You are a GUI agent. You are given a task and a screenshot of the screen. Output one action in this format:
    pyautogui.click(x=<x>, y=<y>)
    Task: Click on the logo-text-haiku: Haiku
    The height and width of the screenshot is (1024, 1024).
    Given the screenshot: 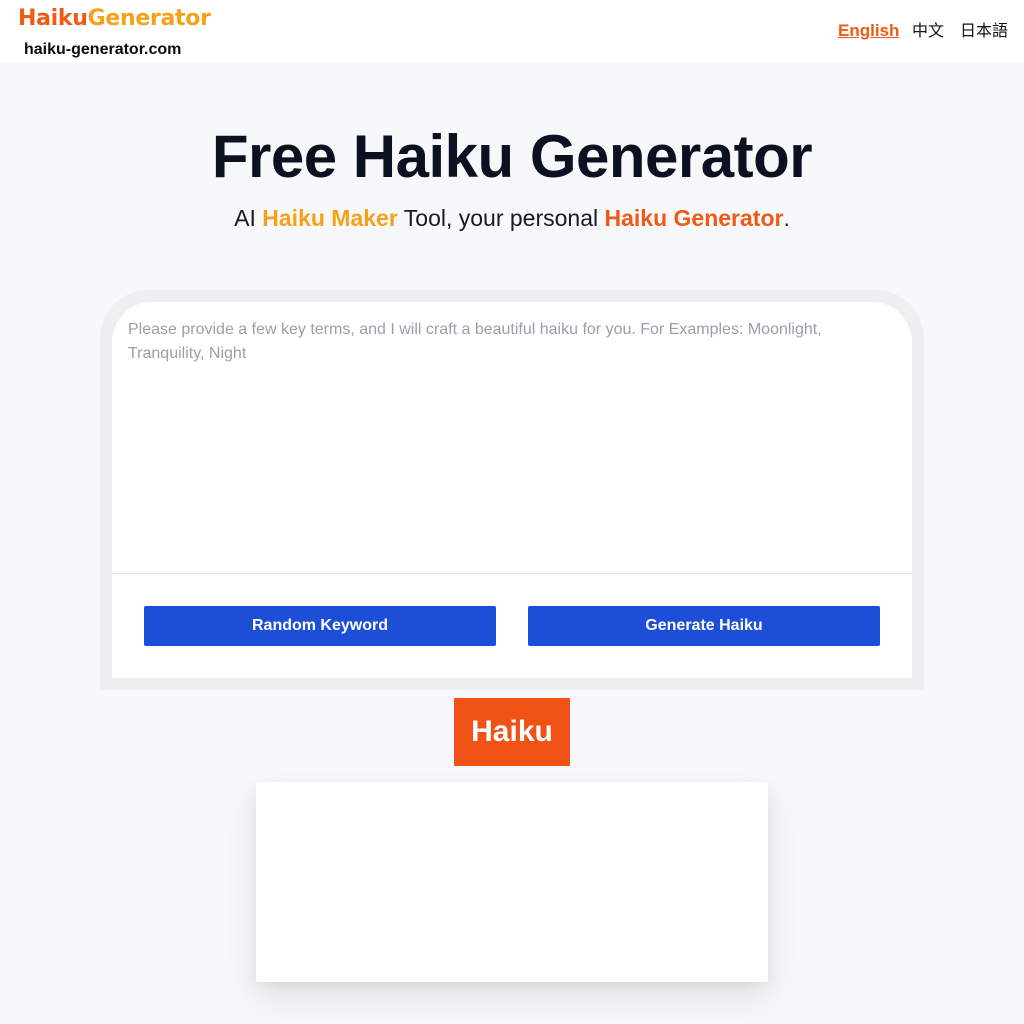 What is the action you would take?
    pyautogui.click(x=53, y=18)
    